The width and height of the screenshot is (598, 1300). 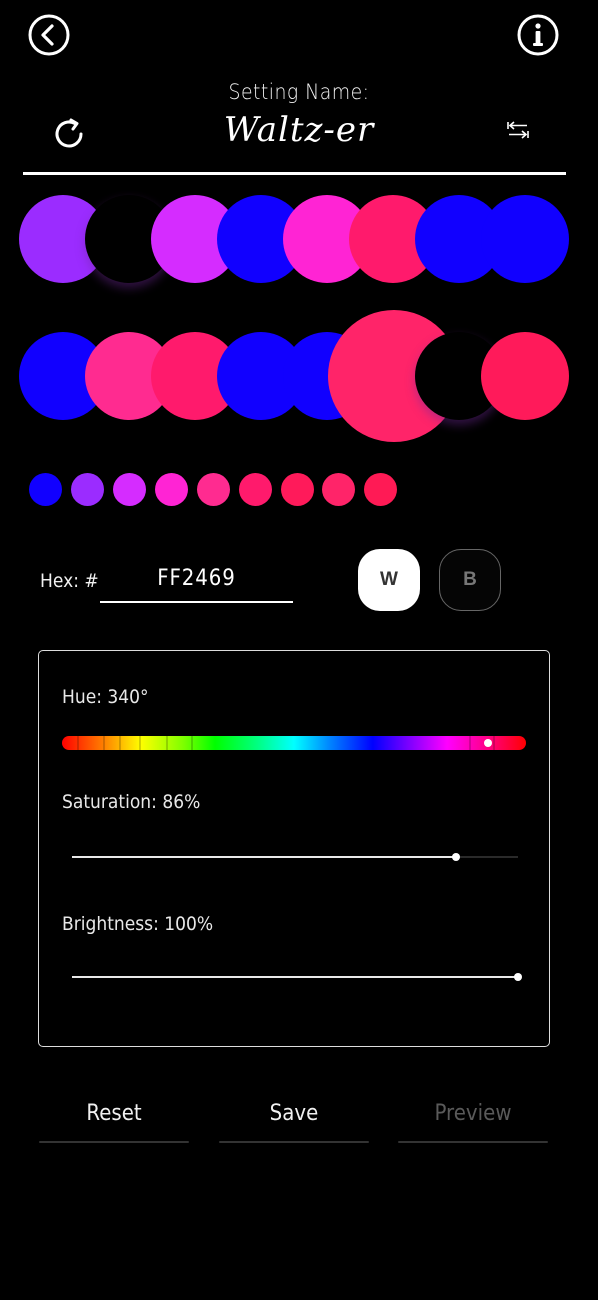 I want to click on saturation-slider-thumb, so click(x=455, y=857).